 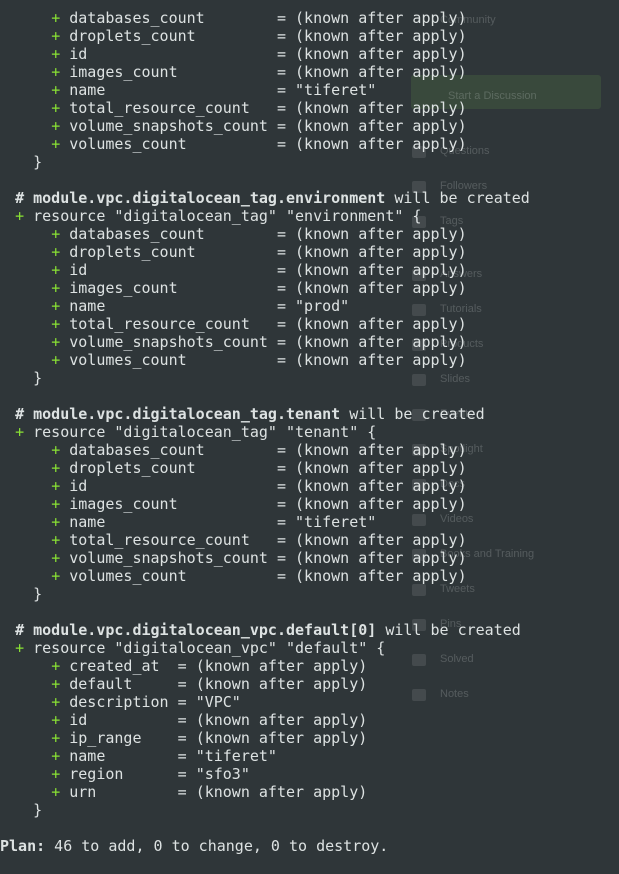 I want to click on resource-address: module.vpc.digitalocean_vpc.default[0], so click(x=205, y=630).